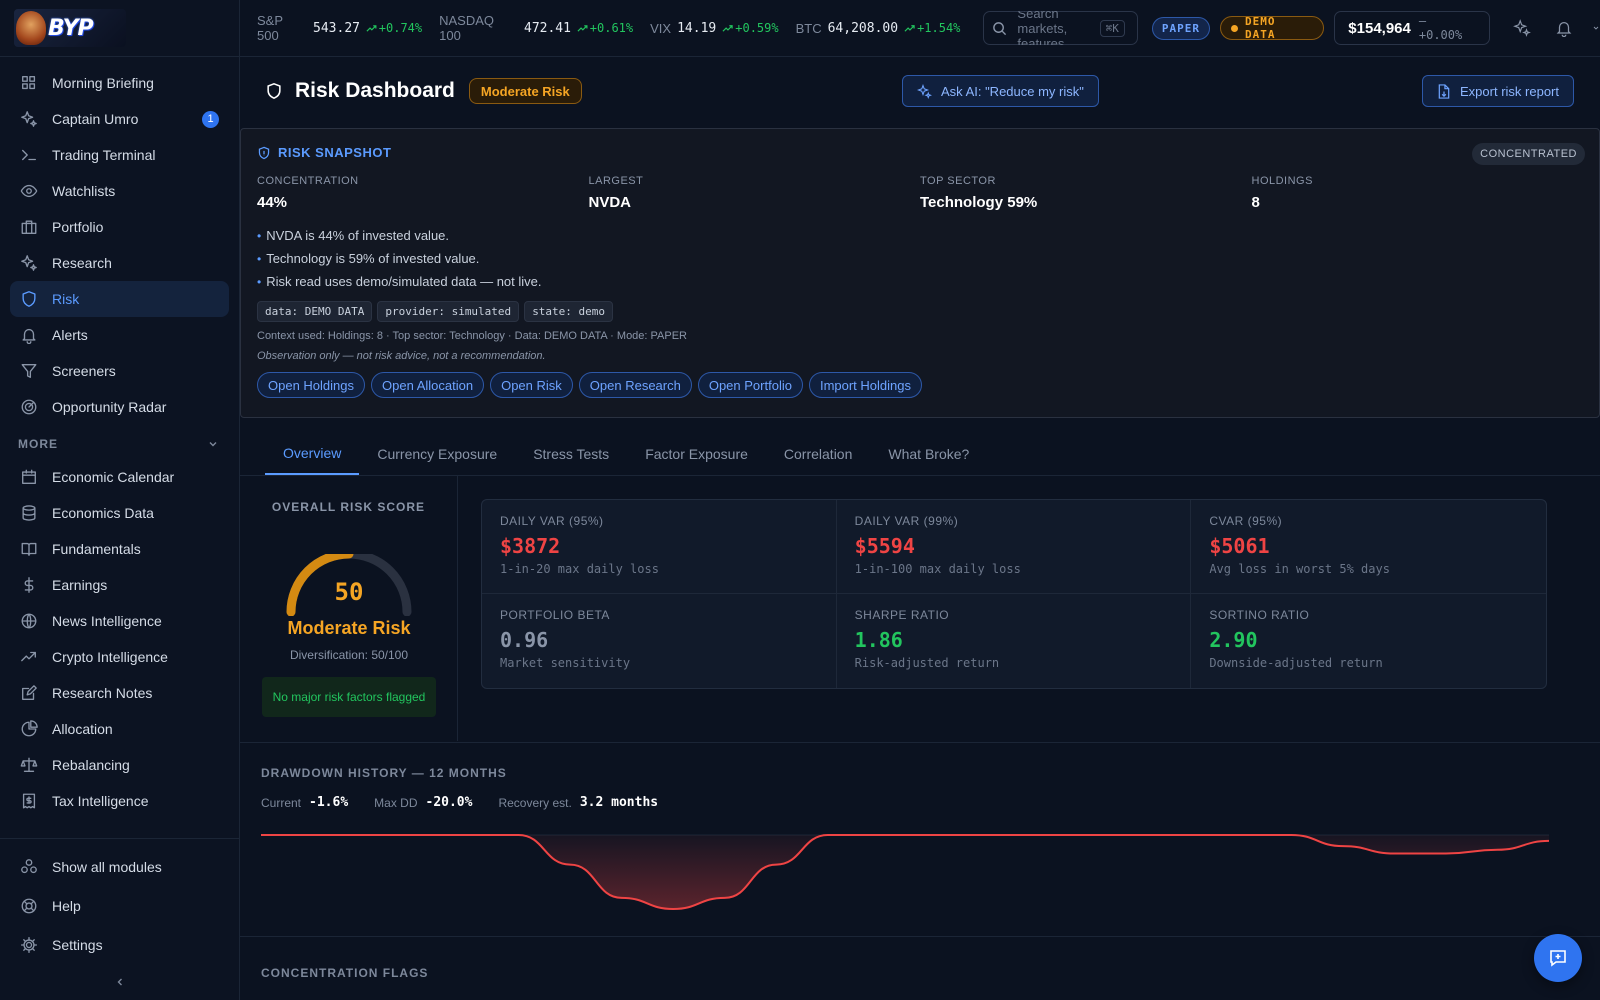  What do you see at coordinates (1181, 28) in the screenshot?
I see `paper-mode-badge: PAPER` at bounding box center [1181, 28].